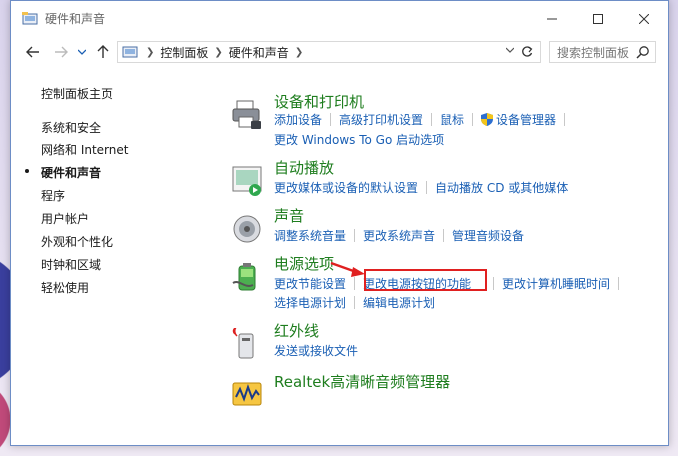  Describe the element at coordinates (339, 19) in the screenshot. I see `title-bar: 硬件和声音` at that location.